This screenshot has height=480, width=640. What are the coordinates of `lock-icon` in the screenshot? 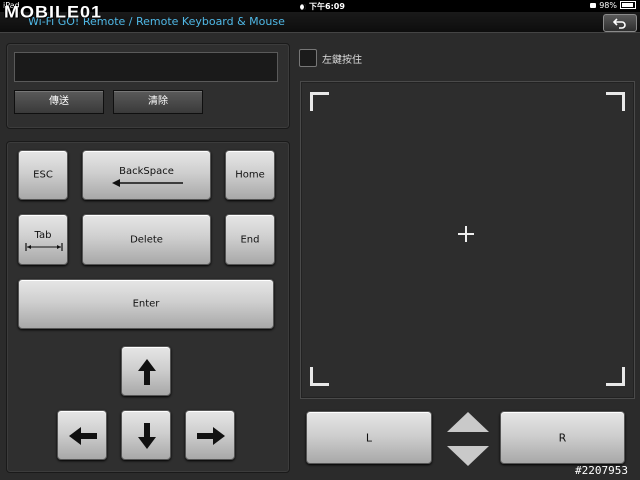 It's located at (593, 5).